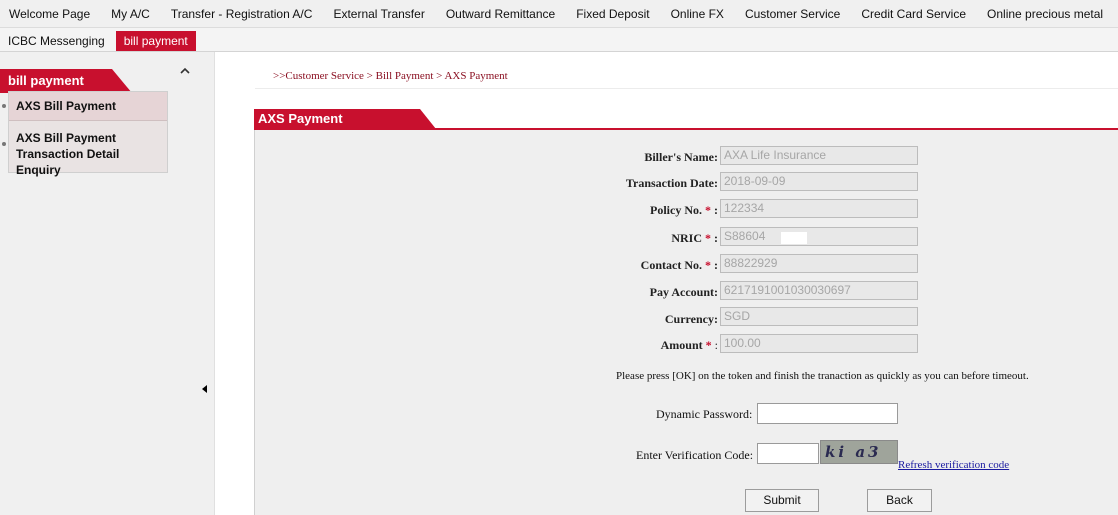  Describe the element at coordinates (819, 290) in the screenshot. I see `pay-account-field: 6217191001030030697` at that location.